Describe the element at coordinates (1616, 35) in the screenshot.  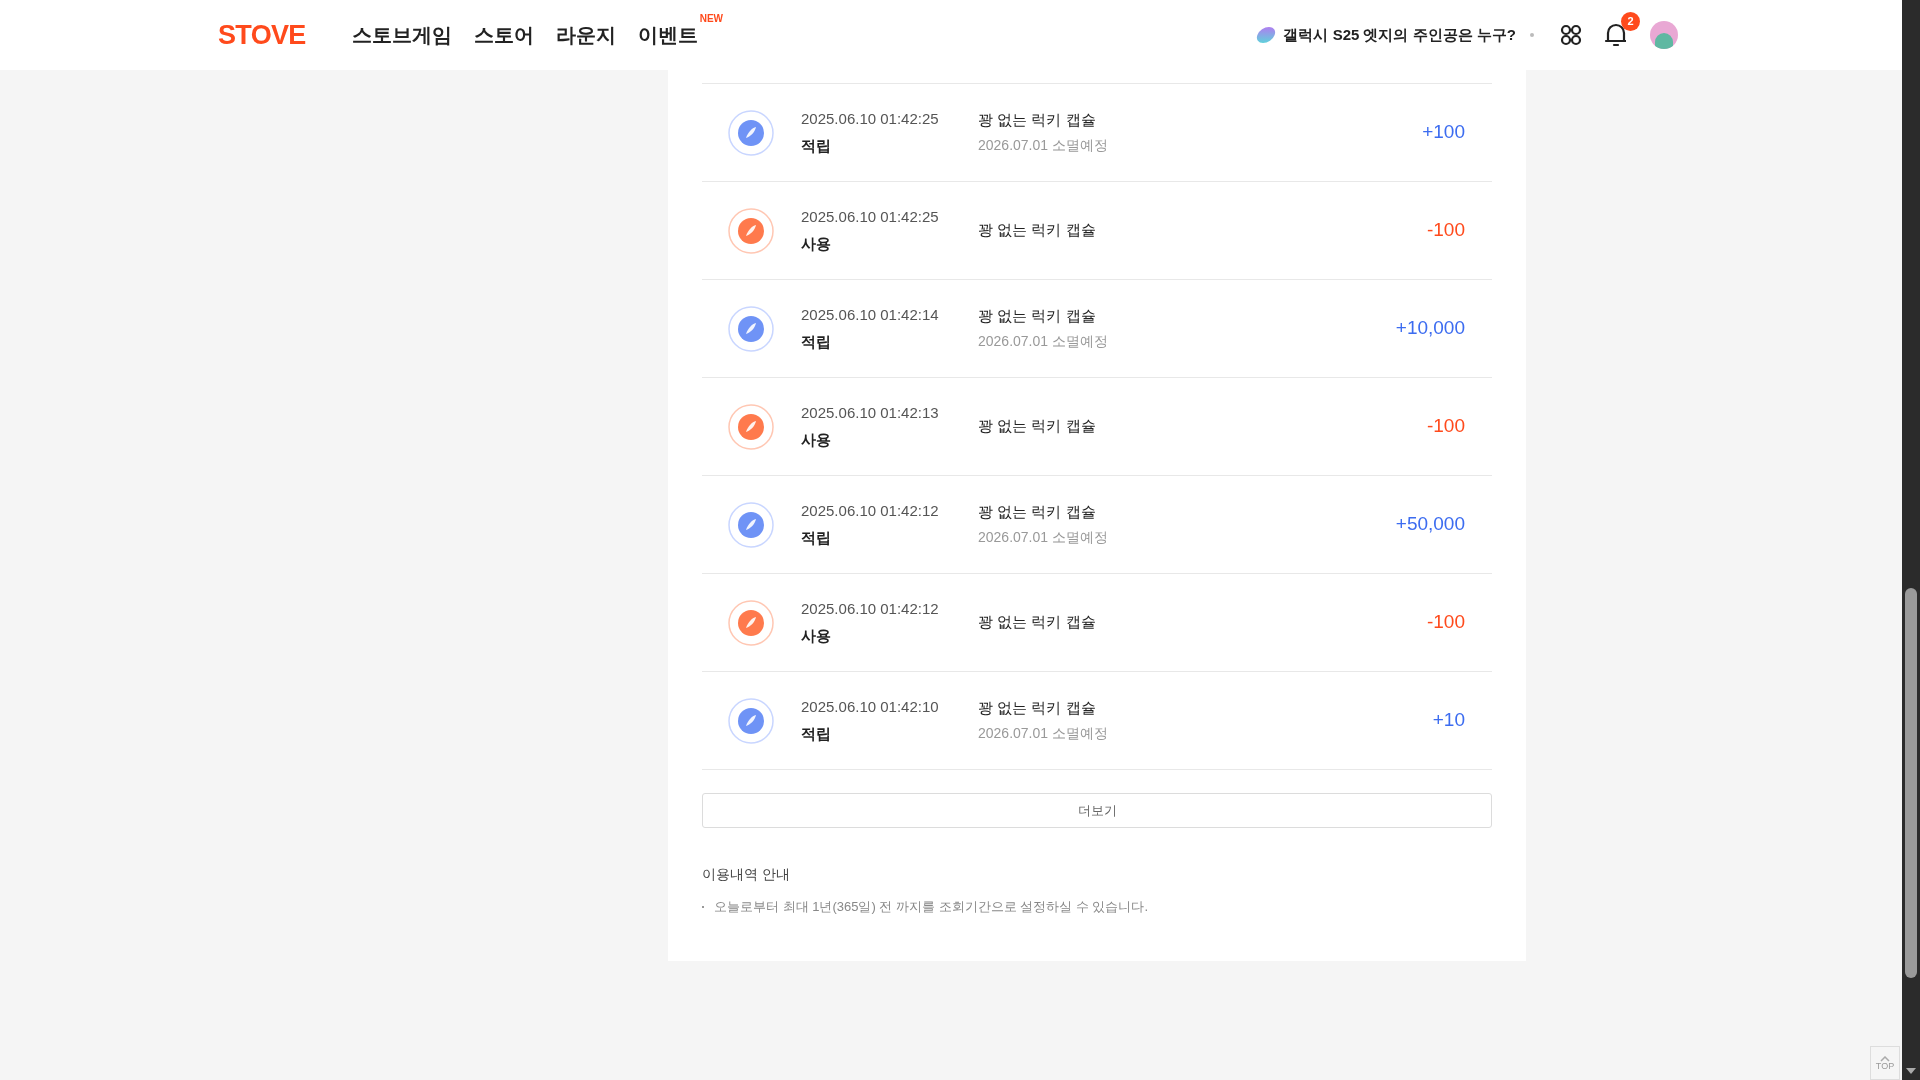
I see `bell-icon` at that location.